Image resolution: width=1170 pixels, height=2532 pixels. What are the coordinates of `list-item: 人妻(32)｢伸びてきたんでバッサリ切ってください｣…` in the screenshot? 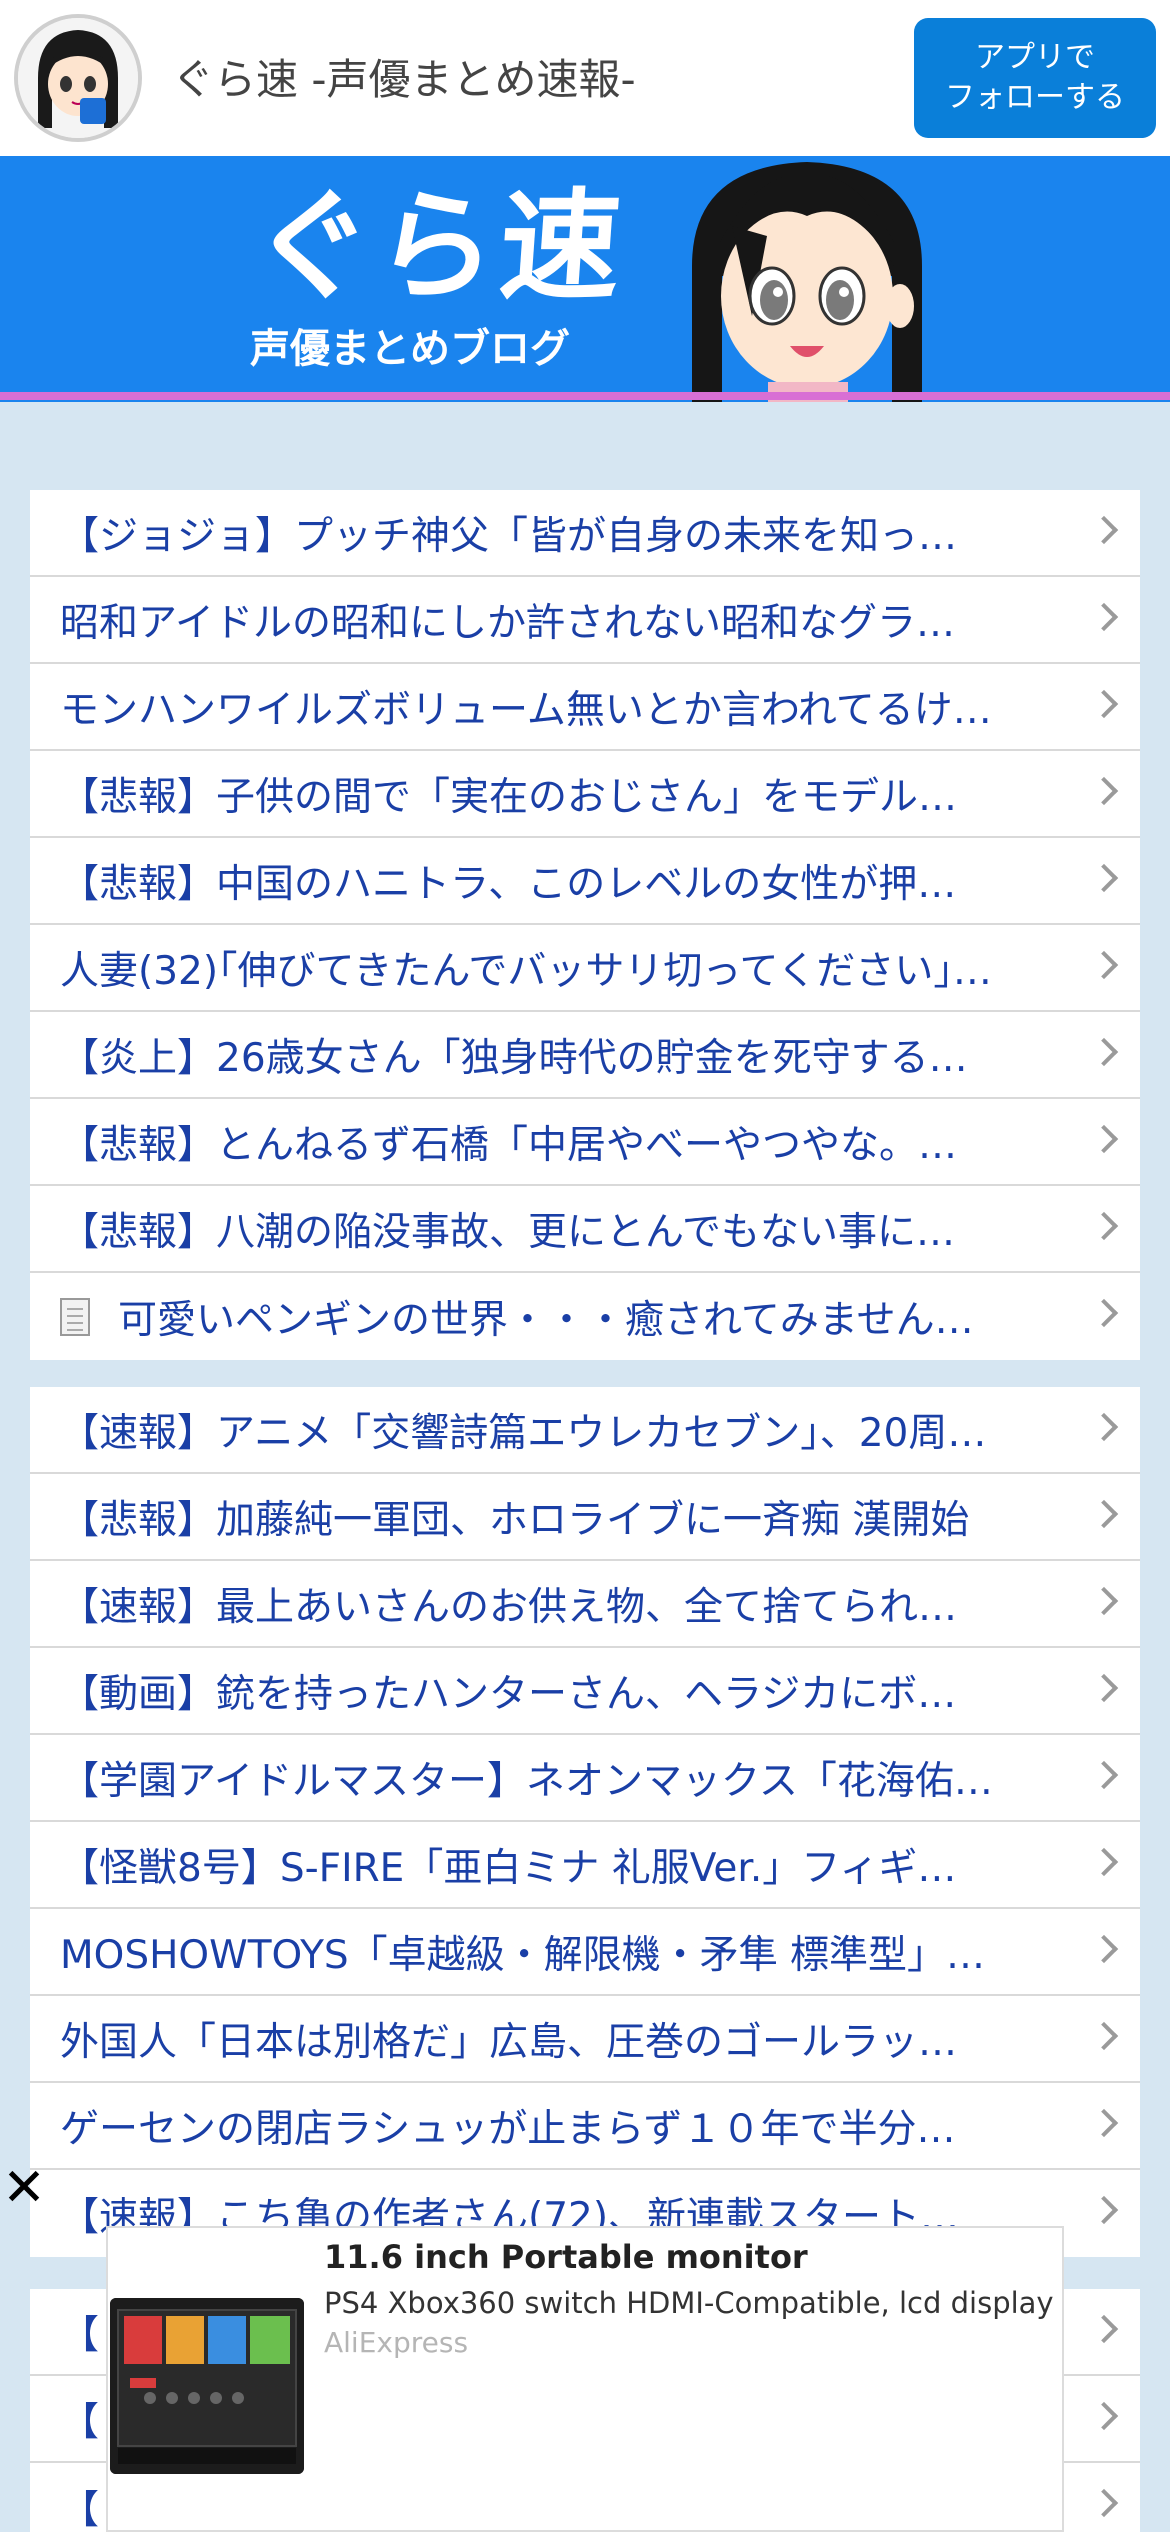 It's located at (585, 968).